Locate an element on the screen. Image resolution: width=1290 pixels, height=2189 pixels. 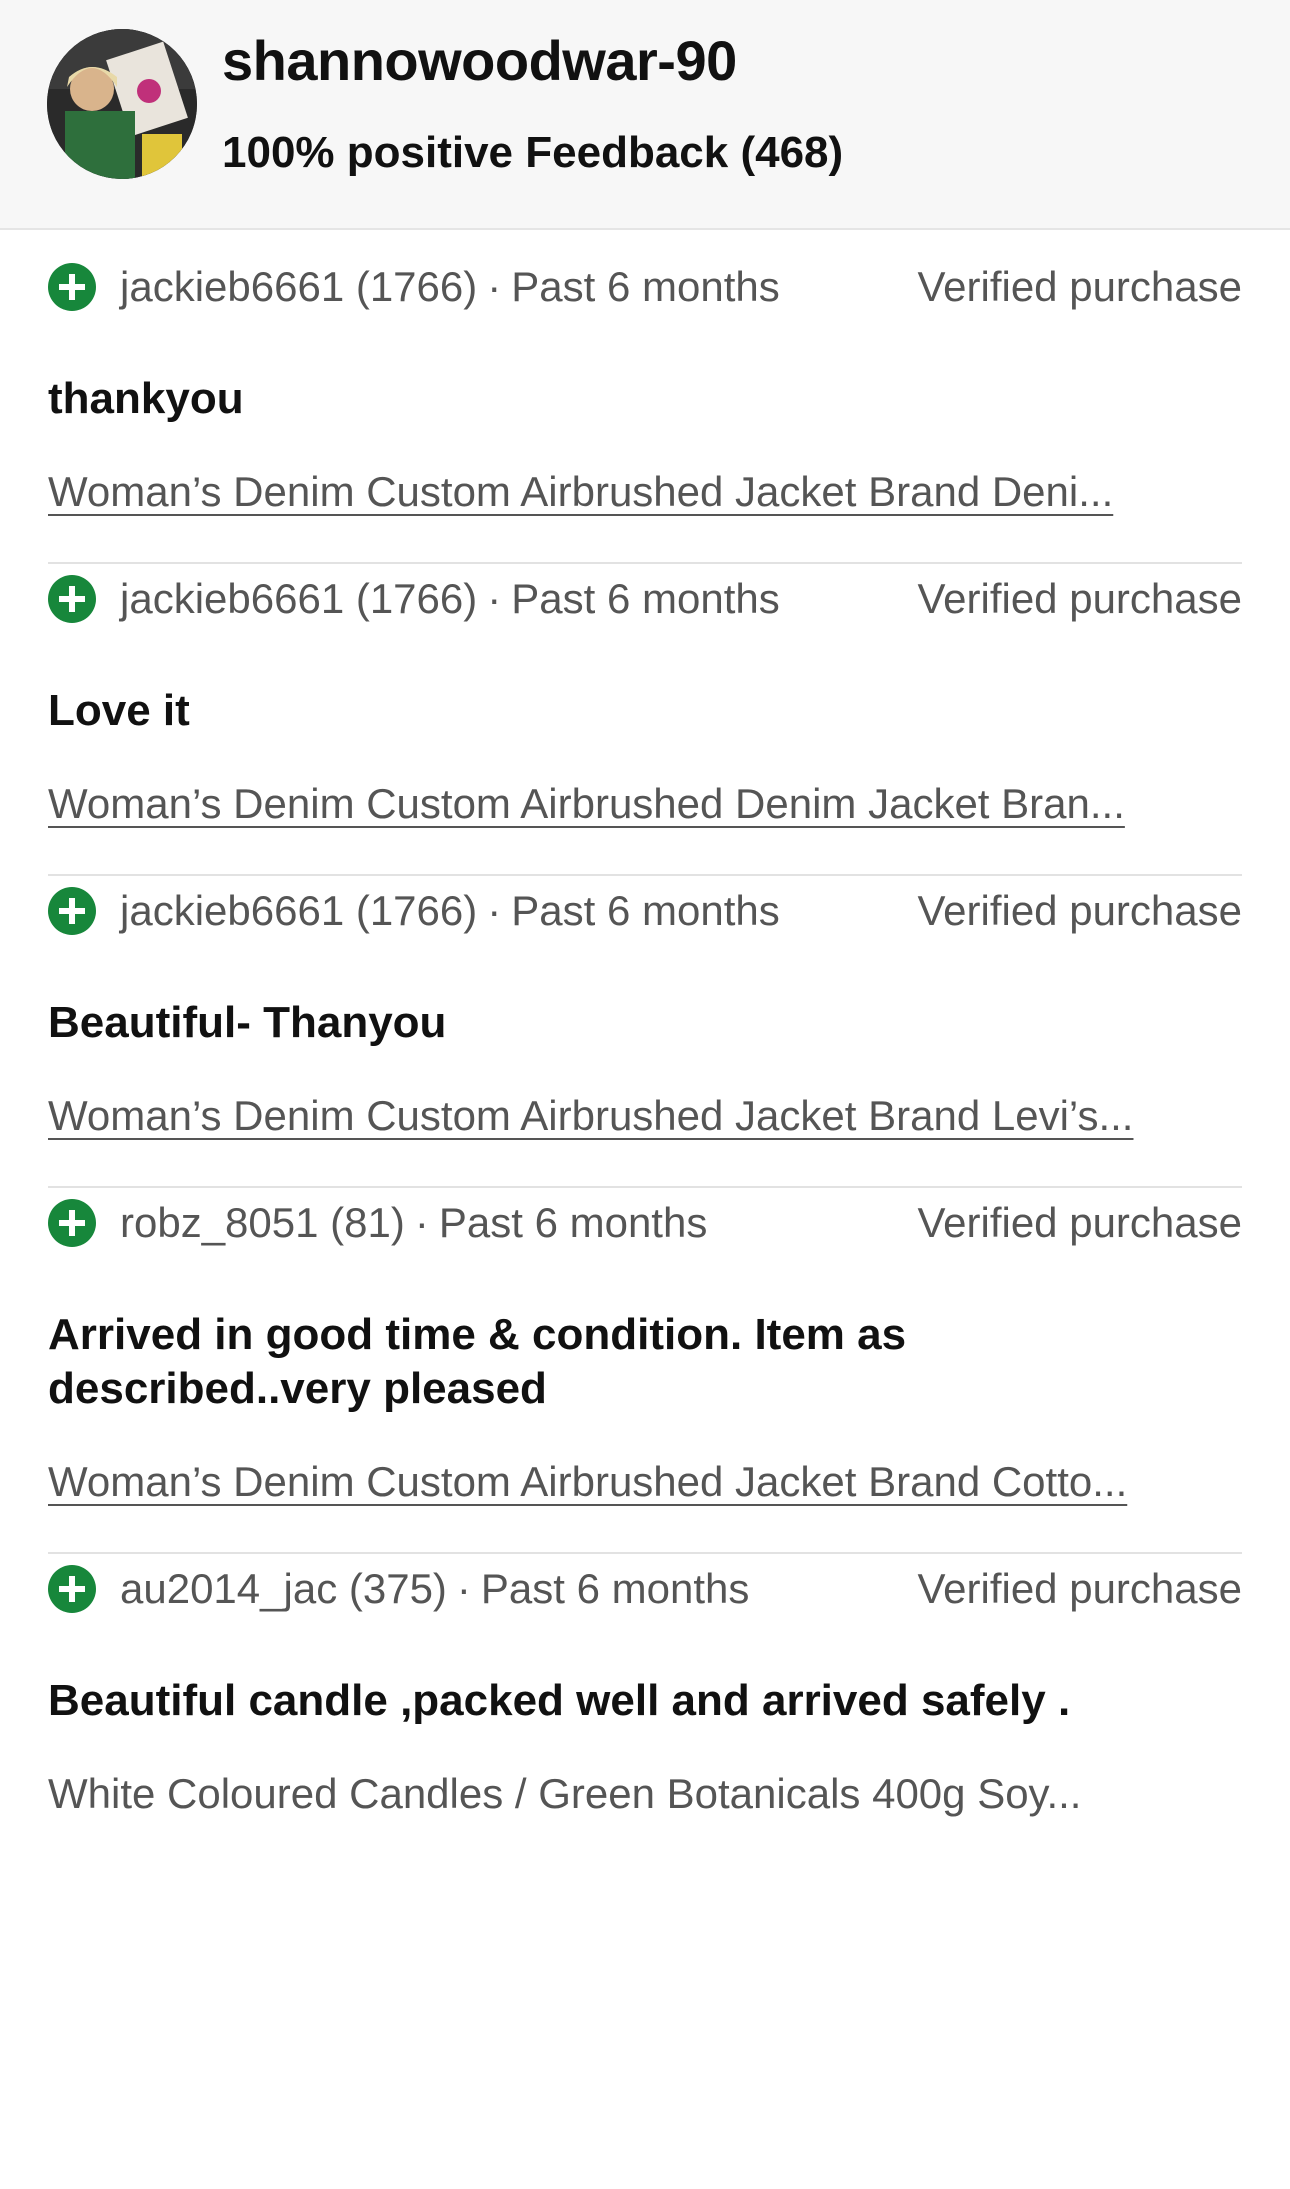
feedback-comment: thankyou is located at coordinates (146, 398).